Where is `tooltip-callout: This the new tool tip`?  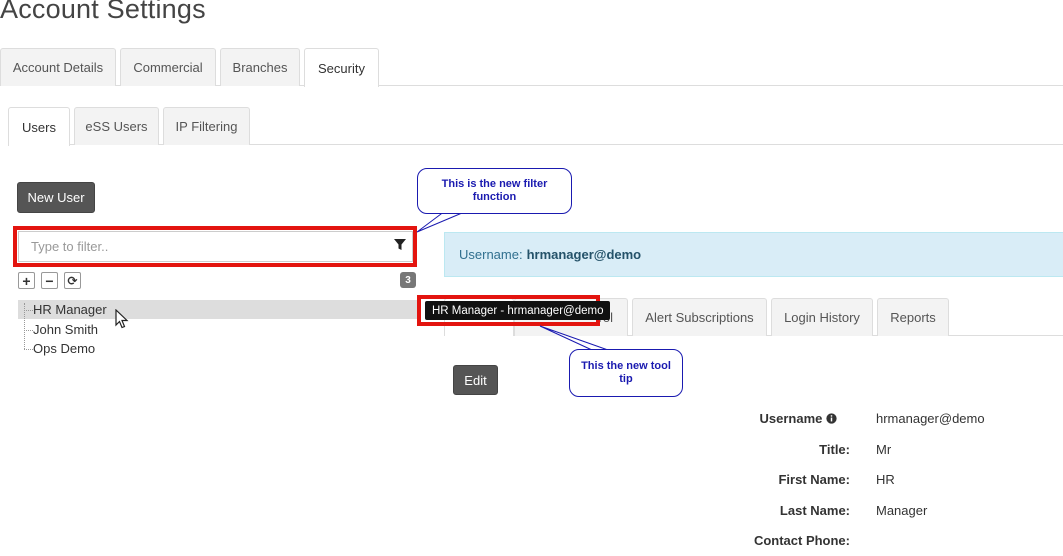 tooltip-callout: This the new tool tip is located at coordinates (626, 373).